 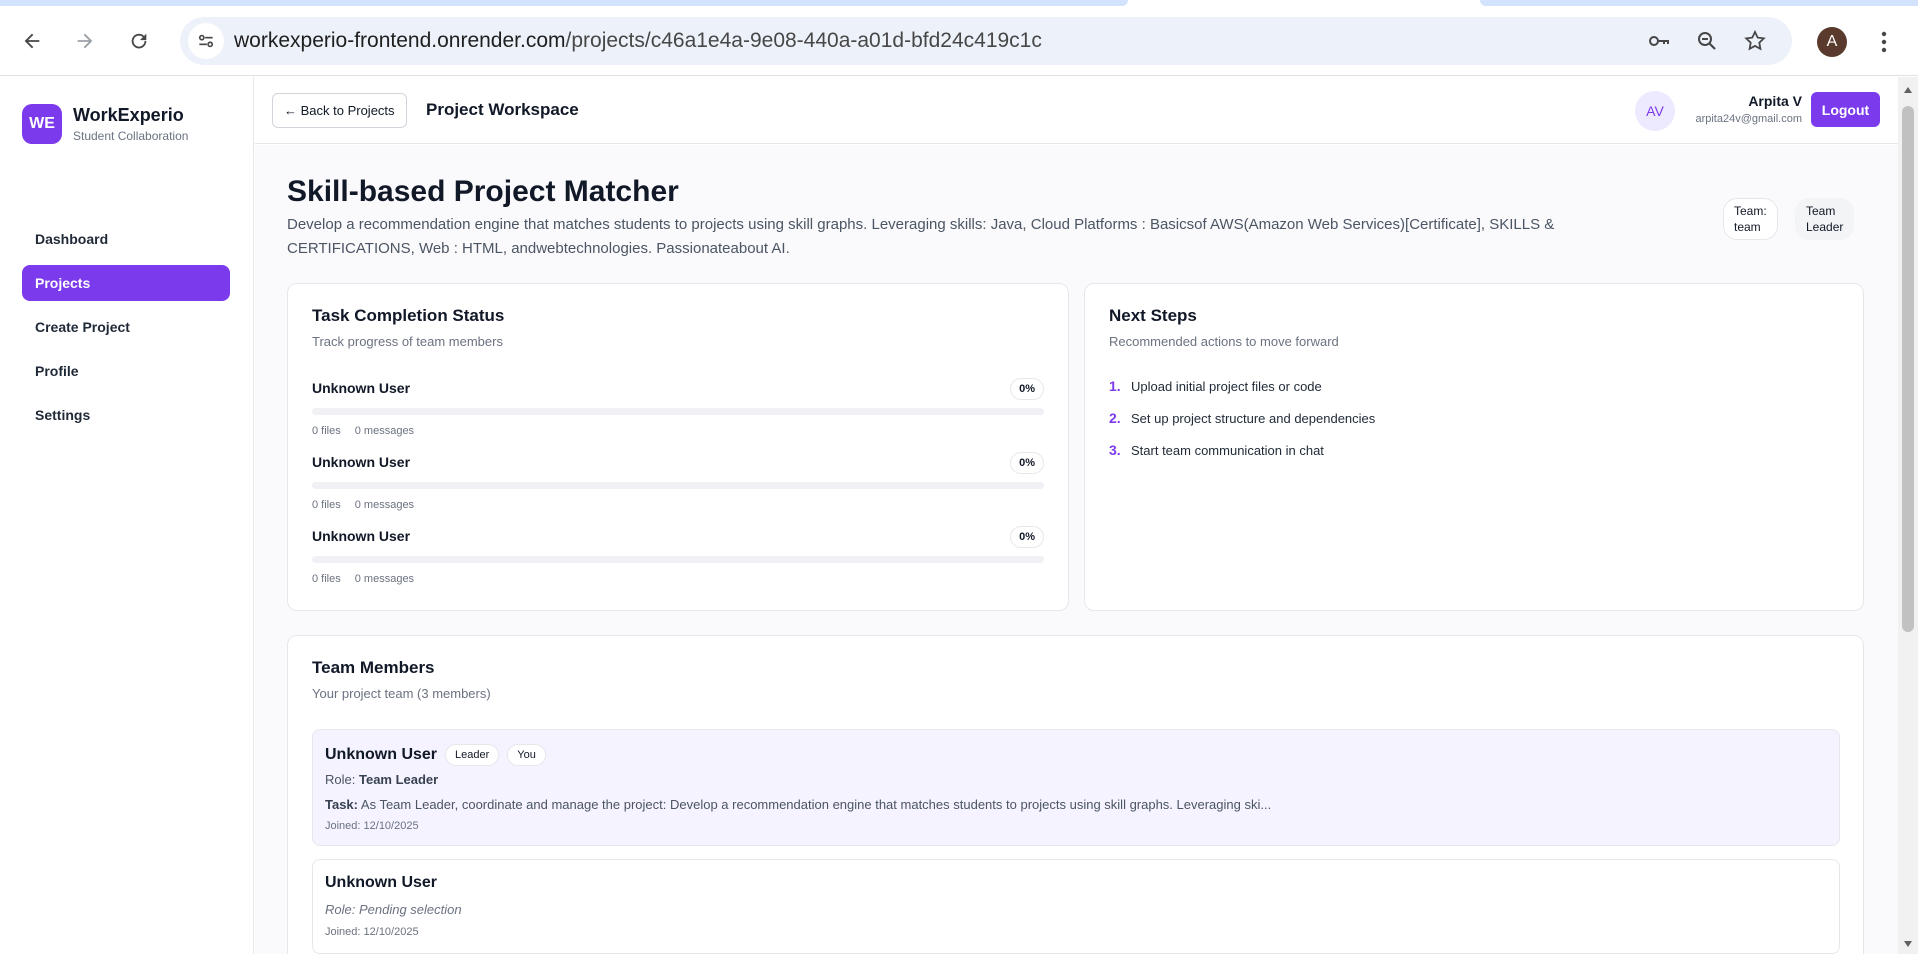 I want to click on tab-left, so click(x=564, y=3).